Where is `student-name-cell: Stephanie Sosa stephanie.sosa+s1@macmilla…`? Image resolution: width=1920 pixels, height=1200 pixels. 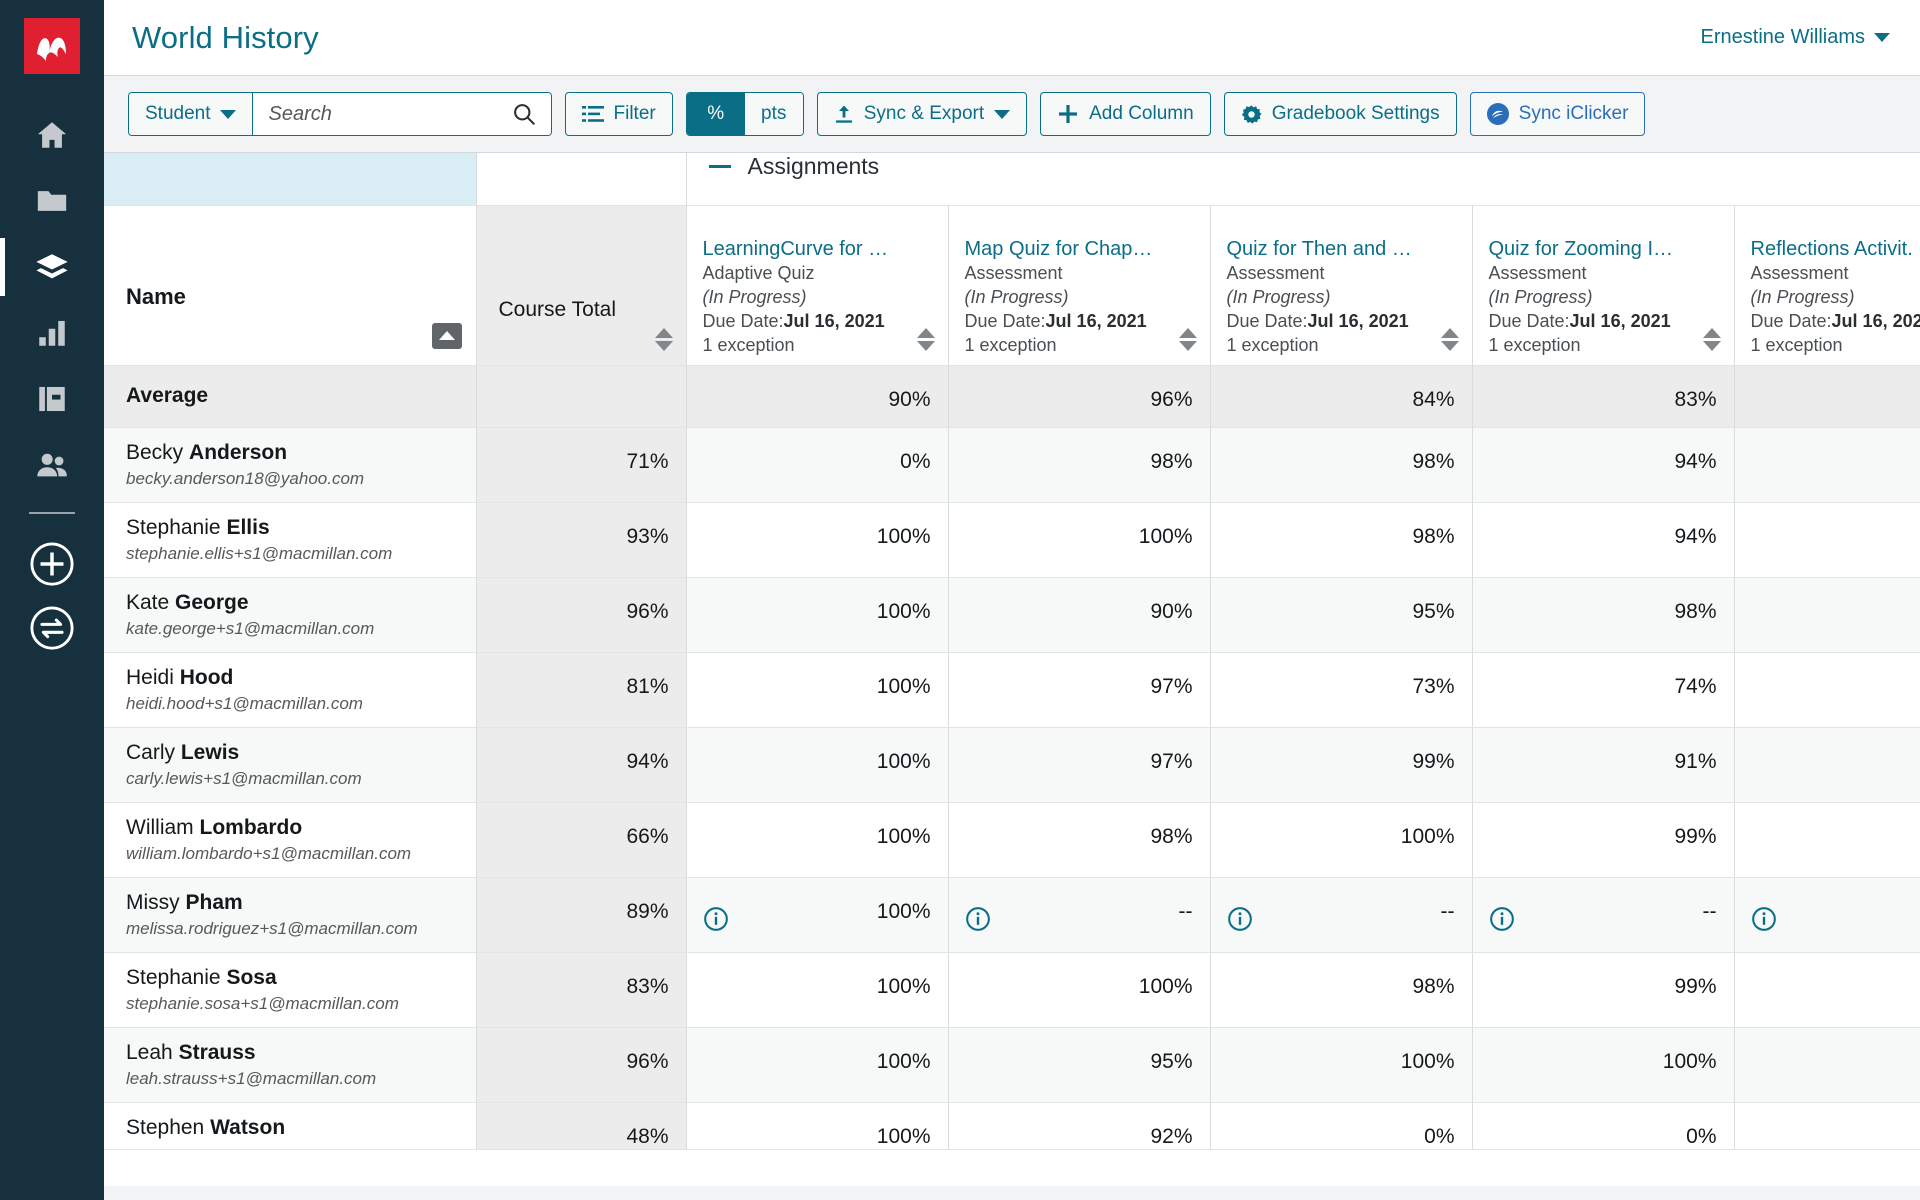 student-name-cell: Stephanie Sosa stephanie.sosa+s1@macmilla… is located at coordinates (290, 990).